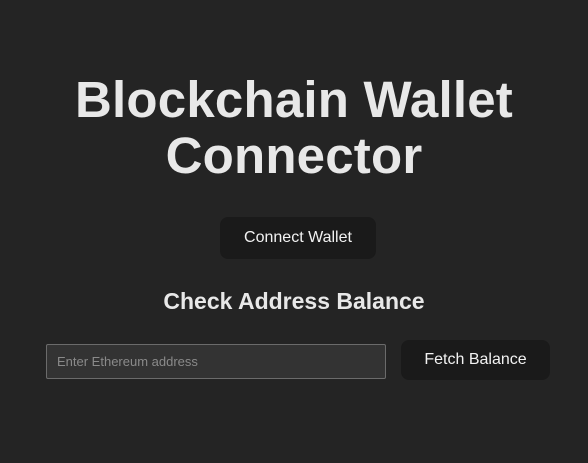  What do you see at coordinates (294, 99) in the screenshot?
I see `page-title-line-1: Blockchain Wallet` at bounding box center [294, 99].